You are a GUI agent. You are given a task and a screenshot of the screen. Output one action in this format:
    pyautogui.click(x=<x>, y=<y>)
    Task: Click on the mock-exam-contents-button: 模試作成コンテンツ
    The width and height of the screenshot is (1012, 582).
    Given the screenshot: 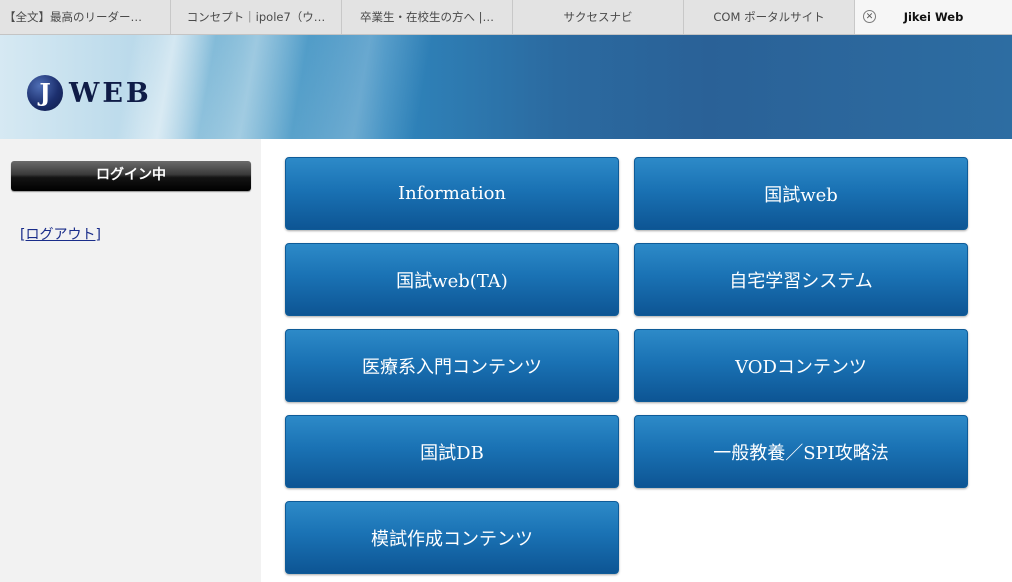 What is the action you would take?
    pyautogui.click(x=452, y=537)
    